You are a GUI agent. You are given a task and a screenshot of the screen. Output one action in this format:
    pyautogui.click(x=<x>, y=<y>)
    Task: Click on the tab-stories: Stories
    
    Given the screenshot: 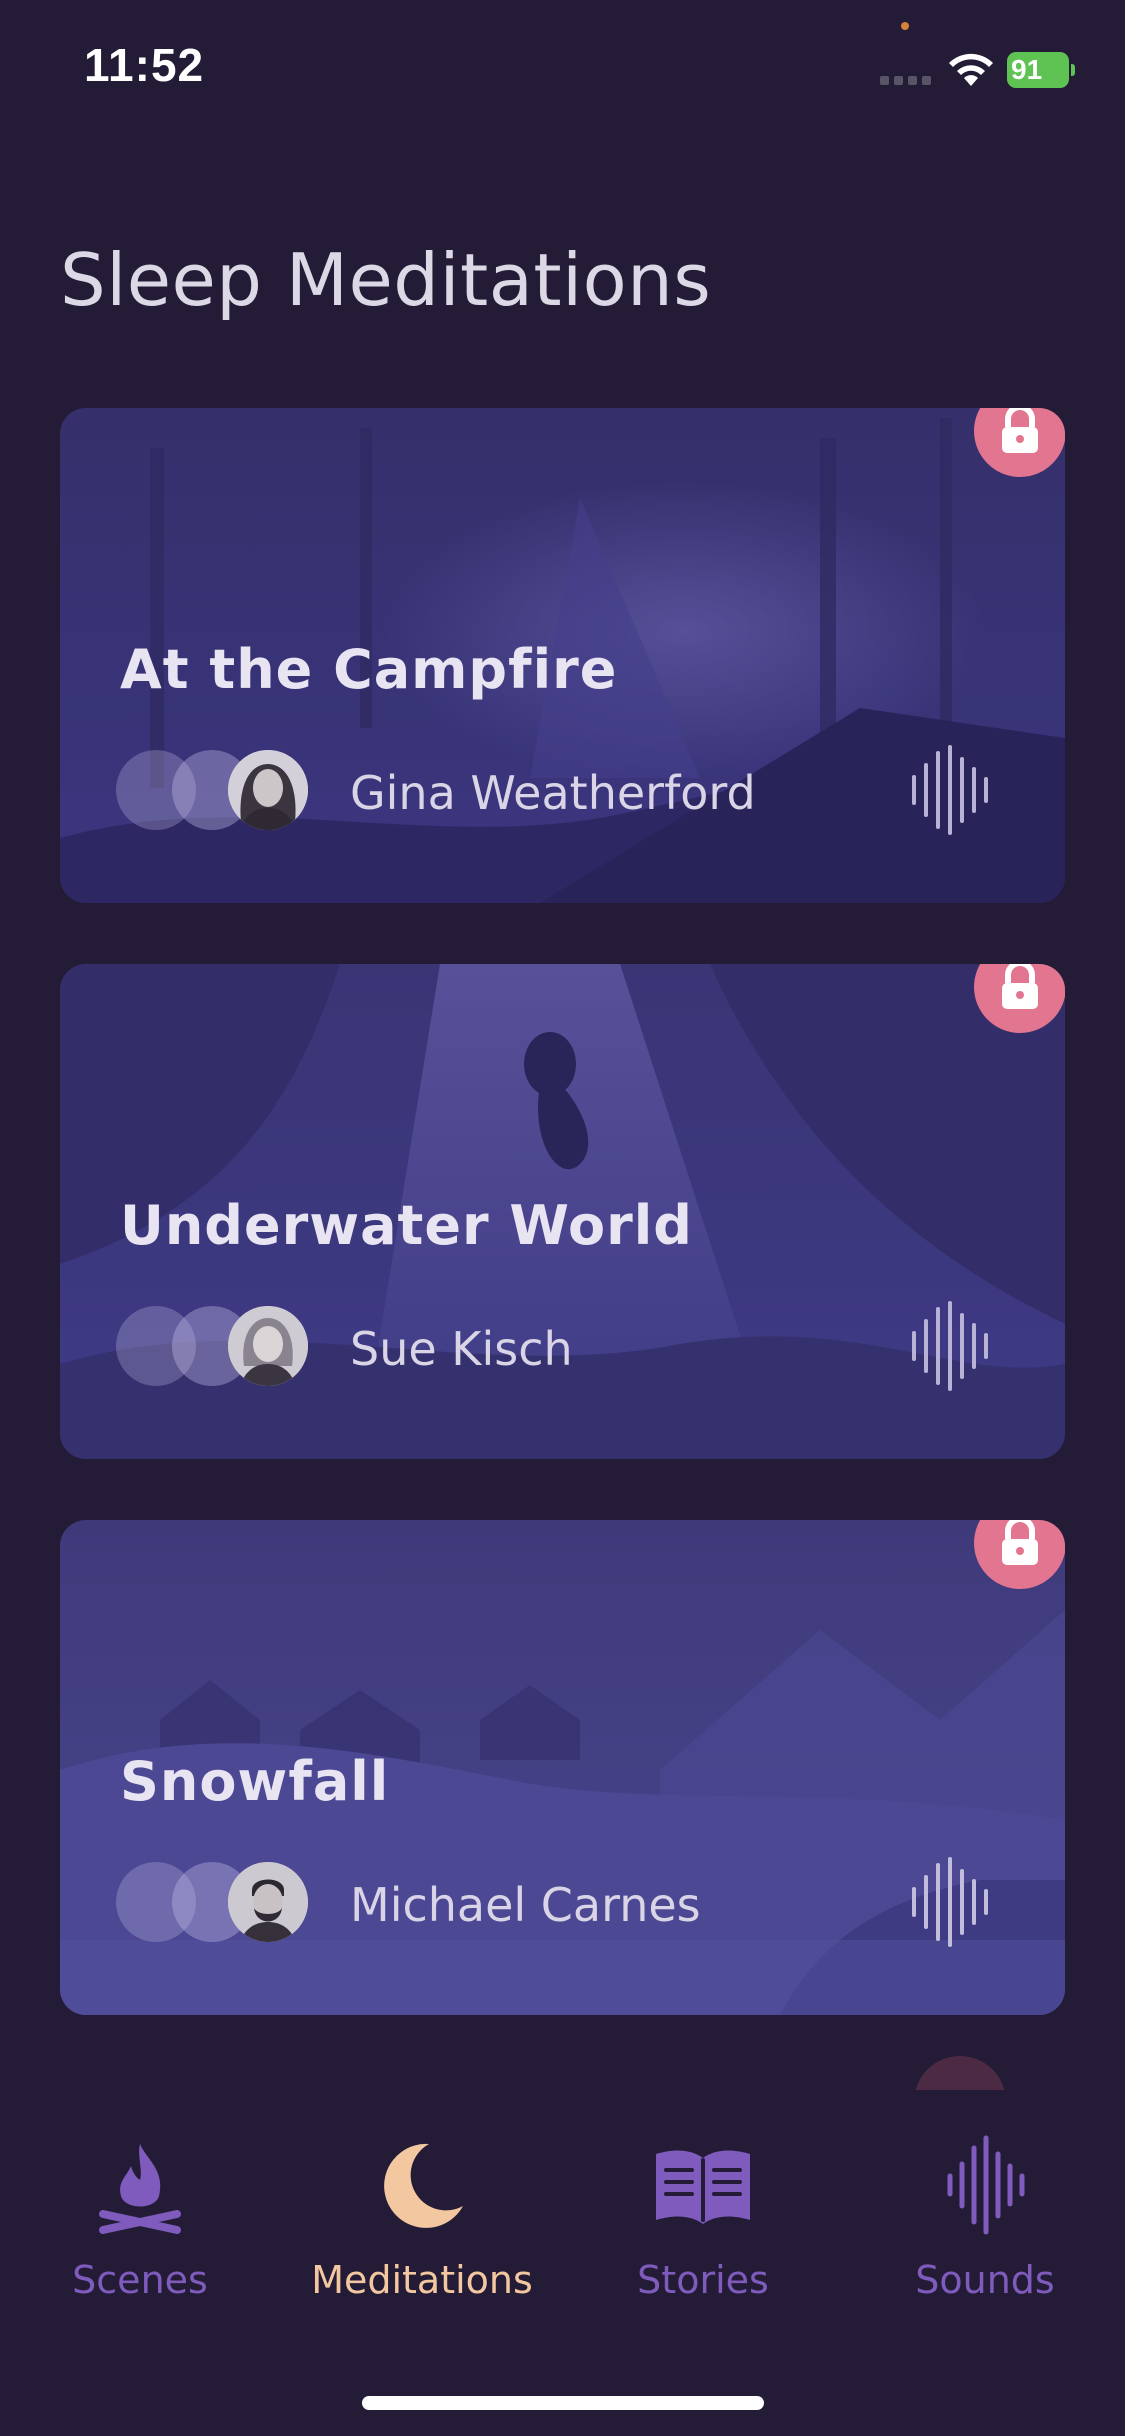 What is the action you would take?
    pyautogui.click(x=703, y=2230)
    